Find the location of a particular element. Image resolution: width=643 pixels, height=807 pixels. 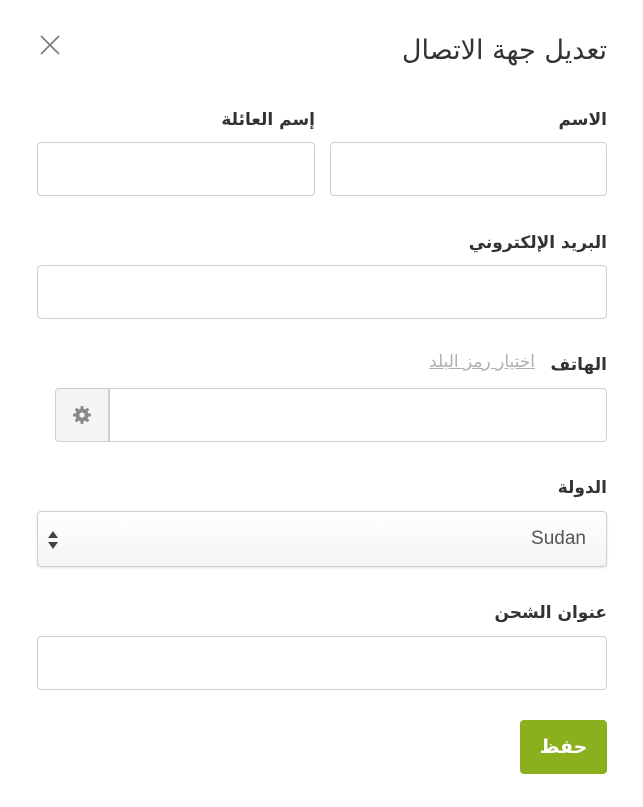

first-name-label: الاسم is located at coordinates (582, 120).